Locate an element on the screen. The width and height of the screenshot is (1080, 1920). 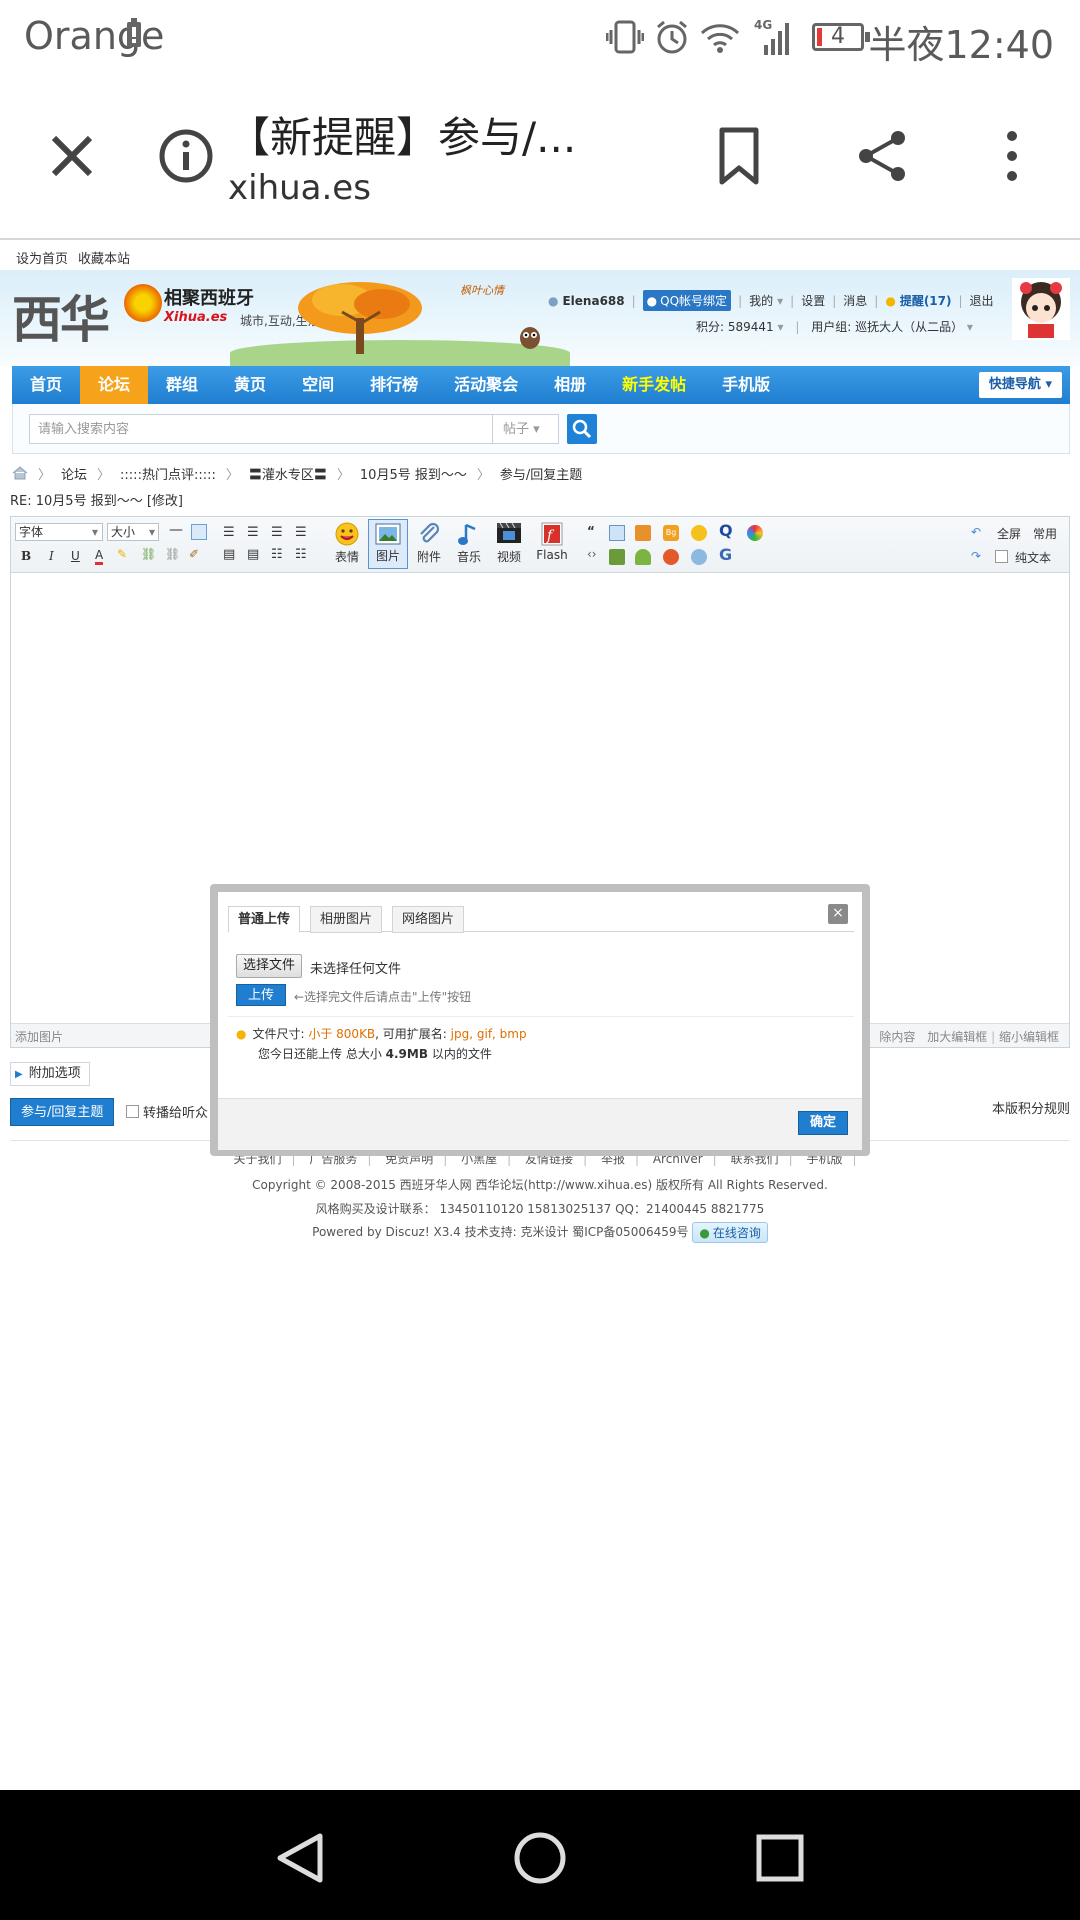
common-button: 常用 is located at coordinates (1045, 533).